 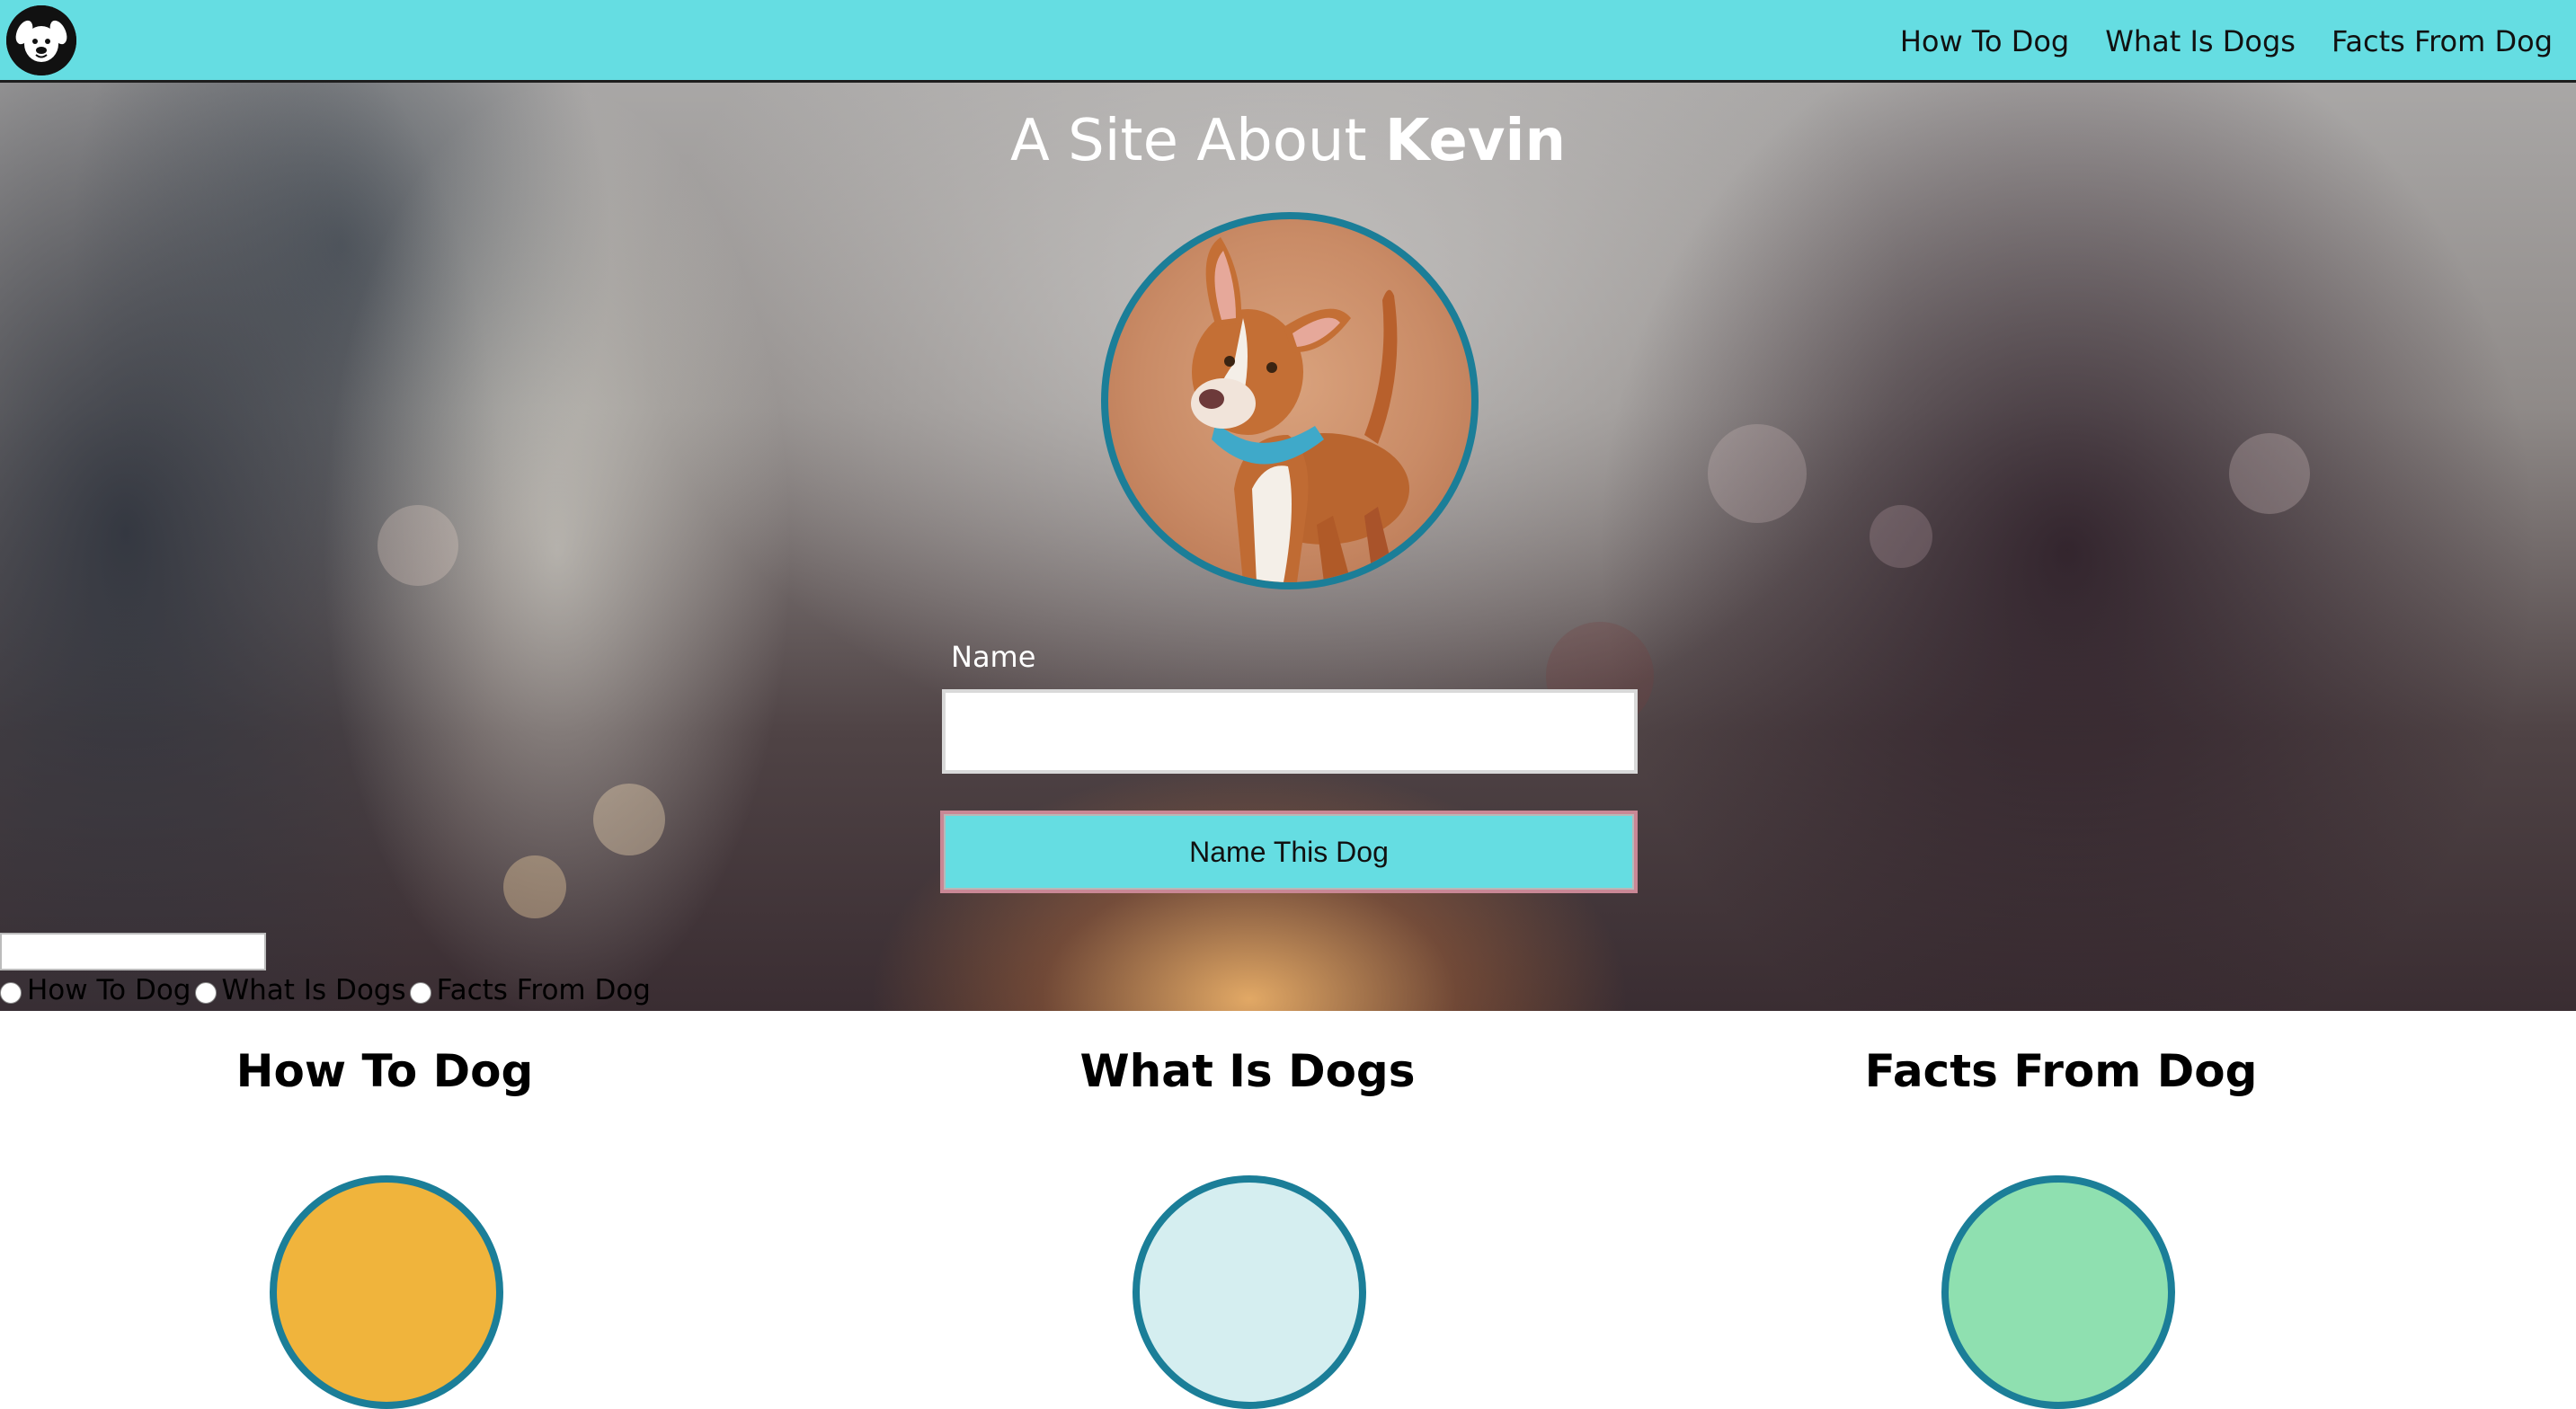 I want to click on name-input, so click(x=1290, y=732).